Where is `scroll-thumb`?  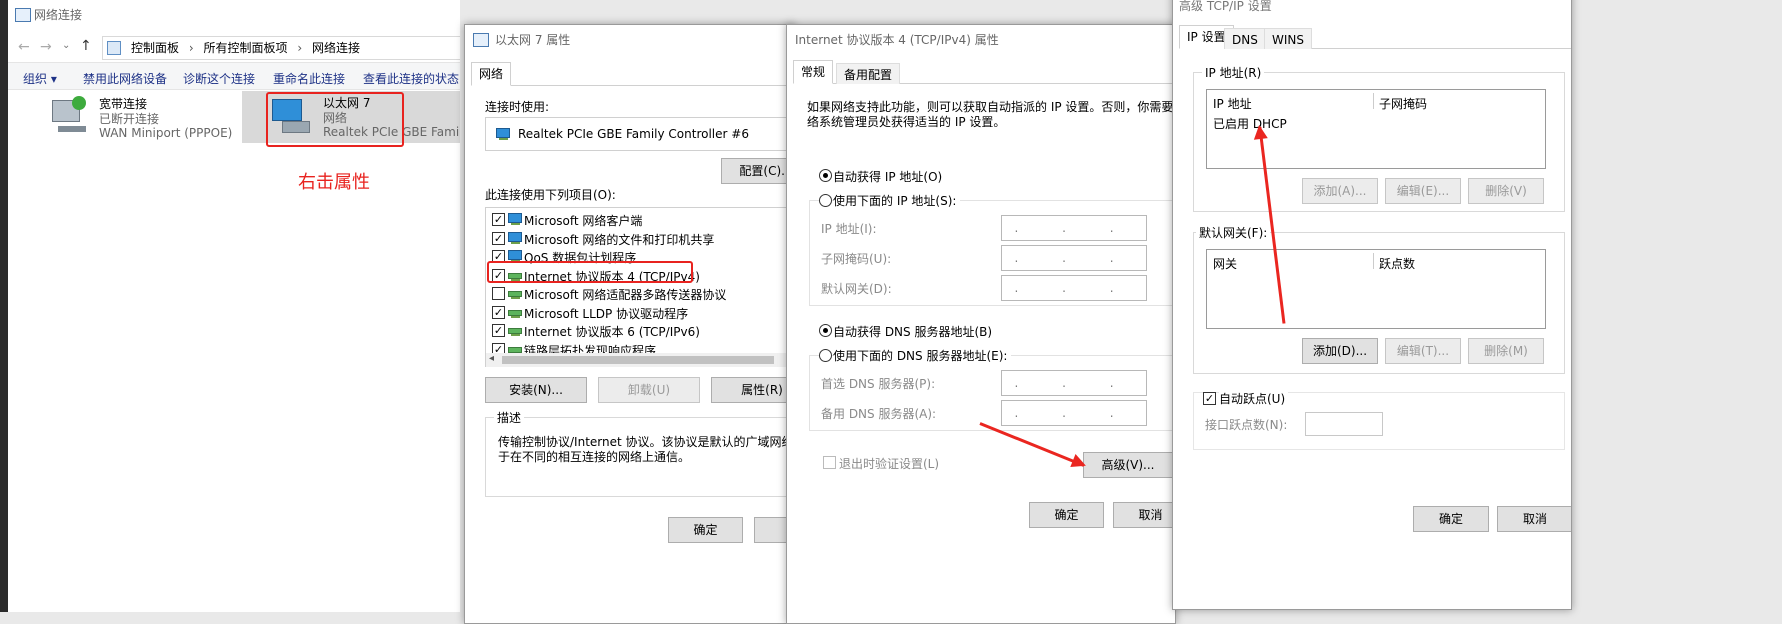 scroll-thumb is located at coordinates (638, 360).